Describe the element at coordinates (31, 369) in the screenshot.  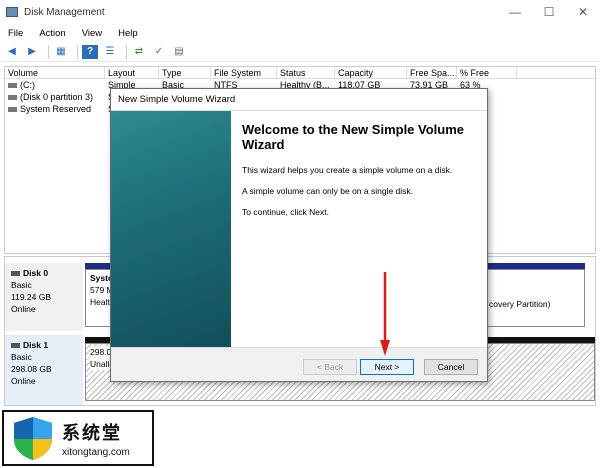
I see `disk-size: 298.08 GB` at that location.